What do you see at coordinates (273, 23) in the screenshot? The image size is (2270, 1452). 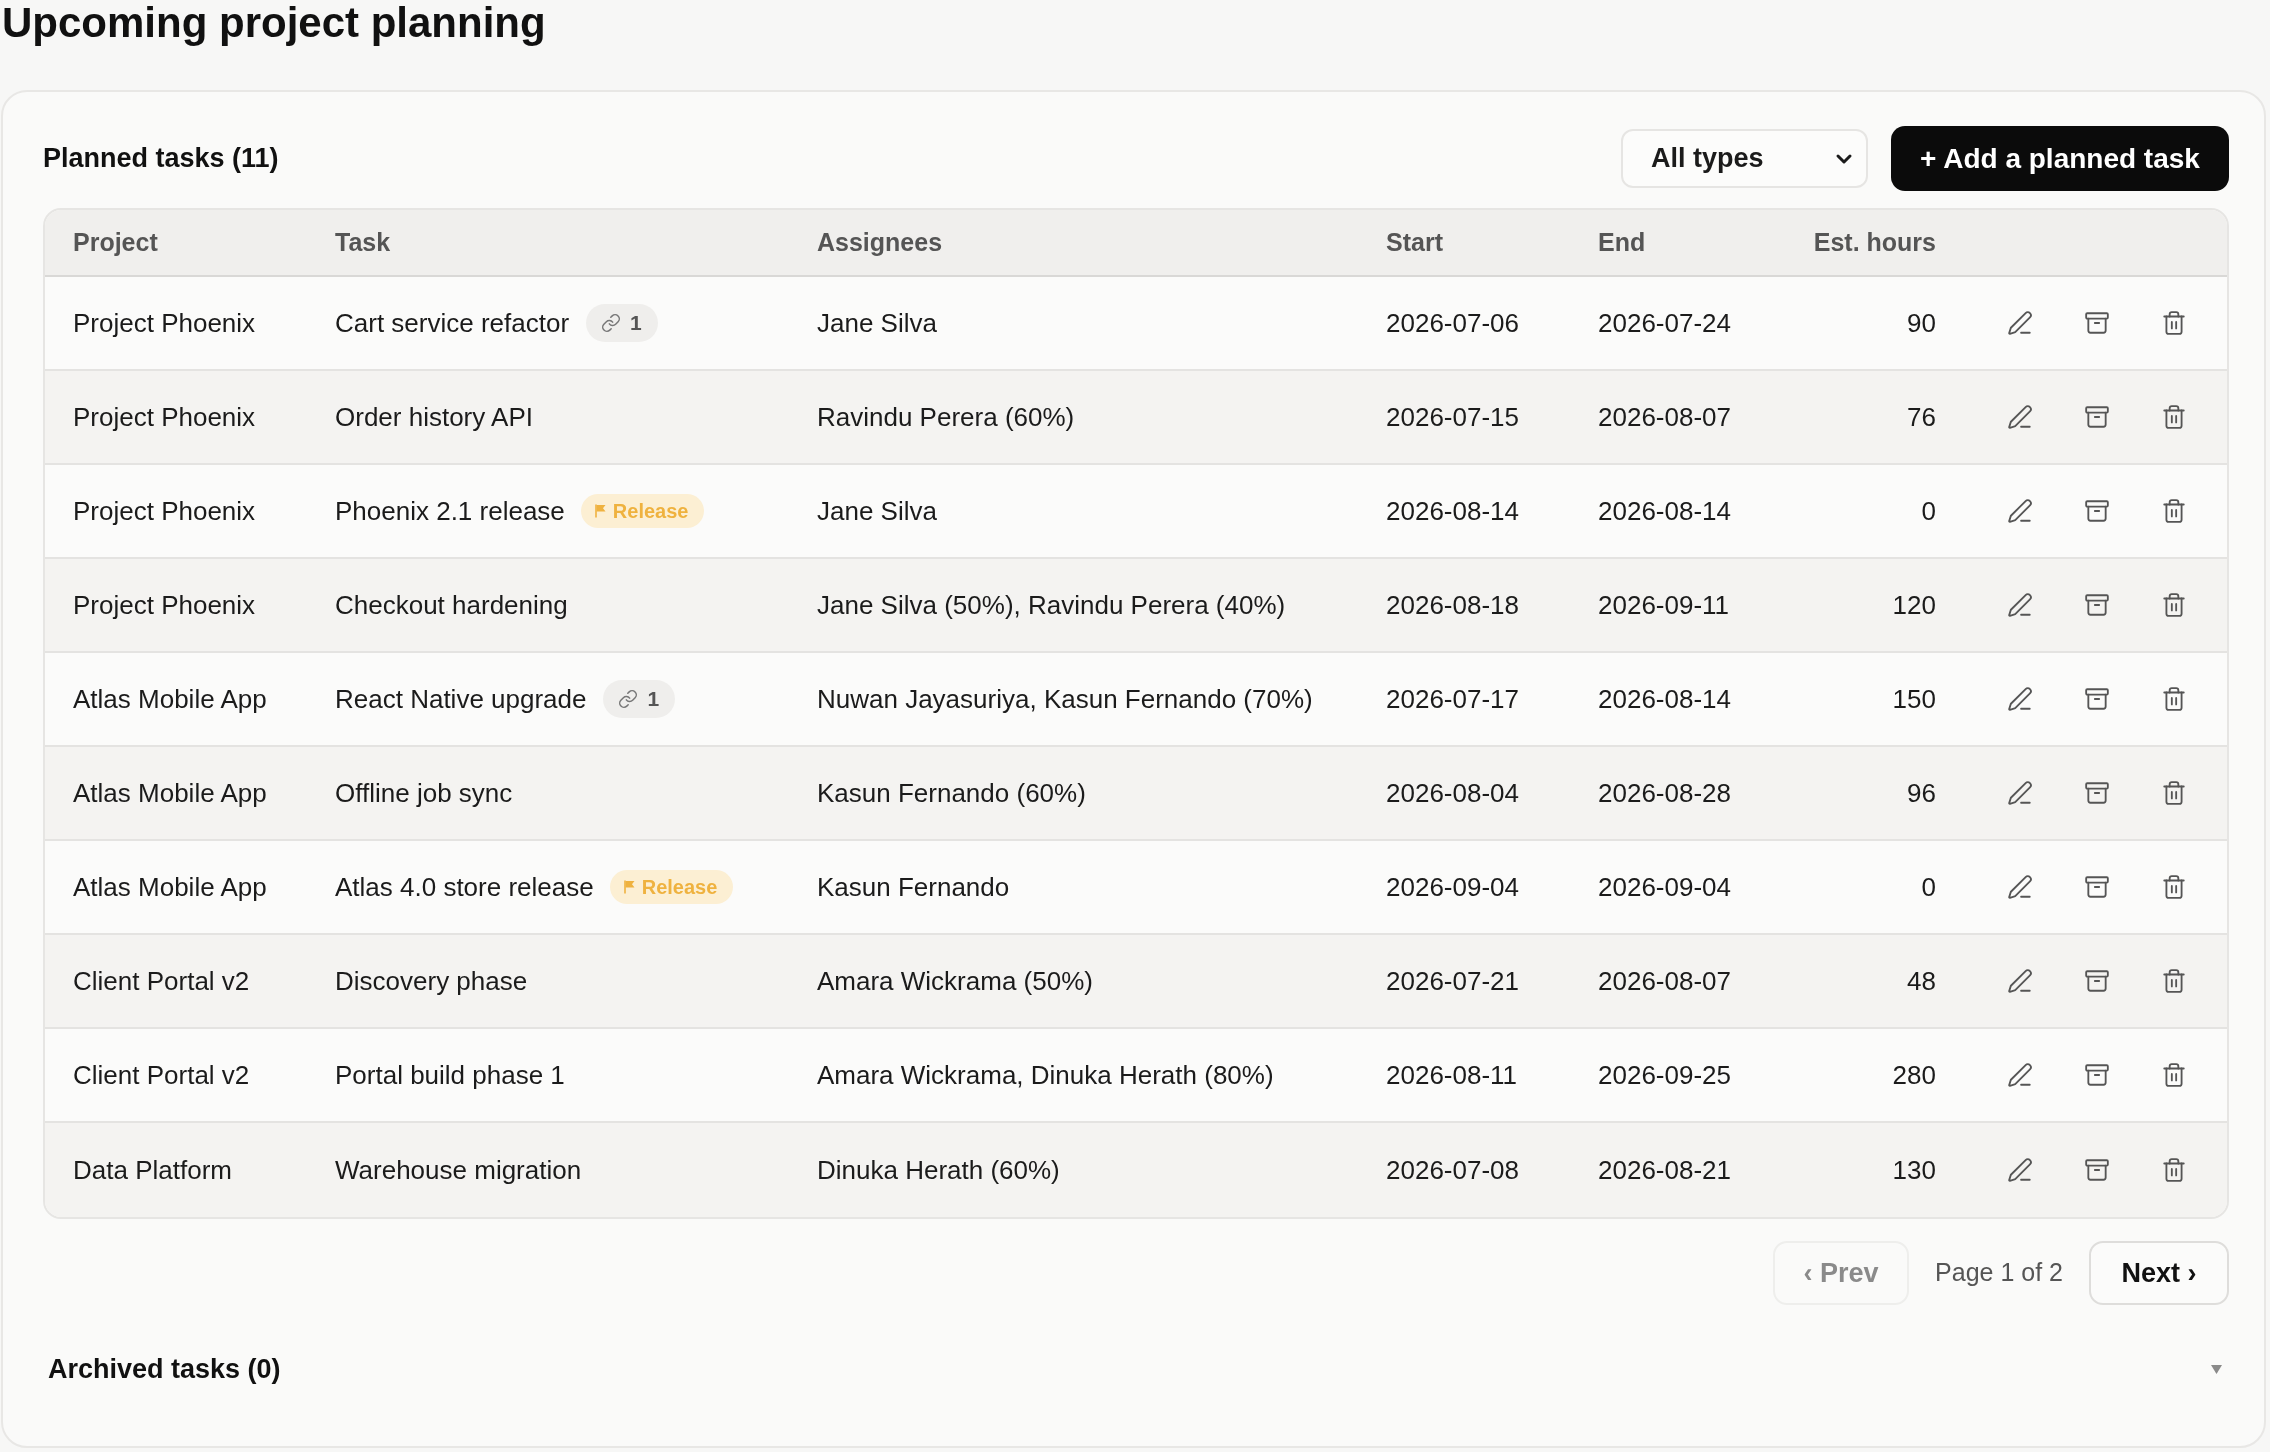 I see `page-title: Upcoming project planning` at bounding box center [273, 23].